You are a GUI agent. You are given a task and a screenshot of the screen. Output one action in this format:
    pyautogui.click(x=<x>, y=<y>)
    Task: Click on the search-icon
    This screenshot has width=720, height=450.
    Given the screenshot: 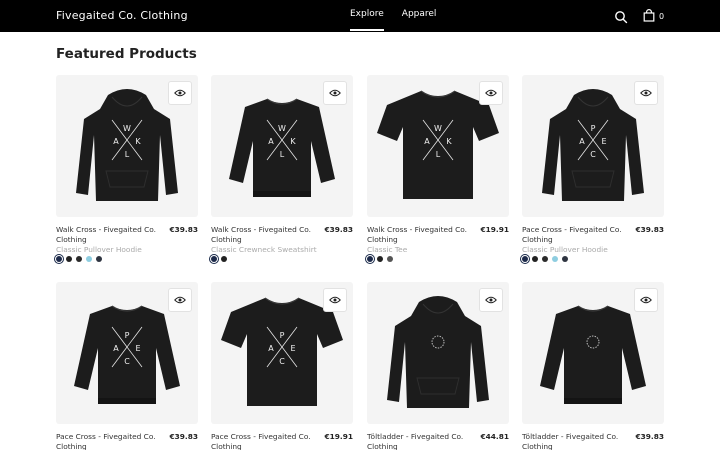 What is the action you would take?
    pyautogui.click(x=621, y=16)
    